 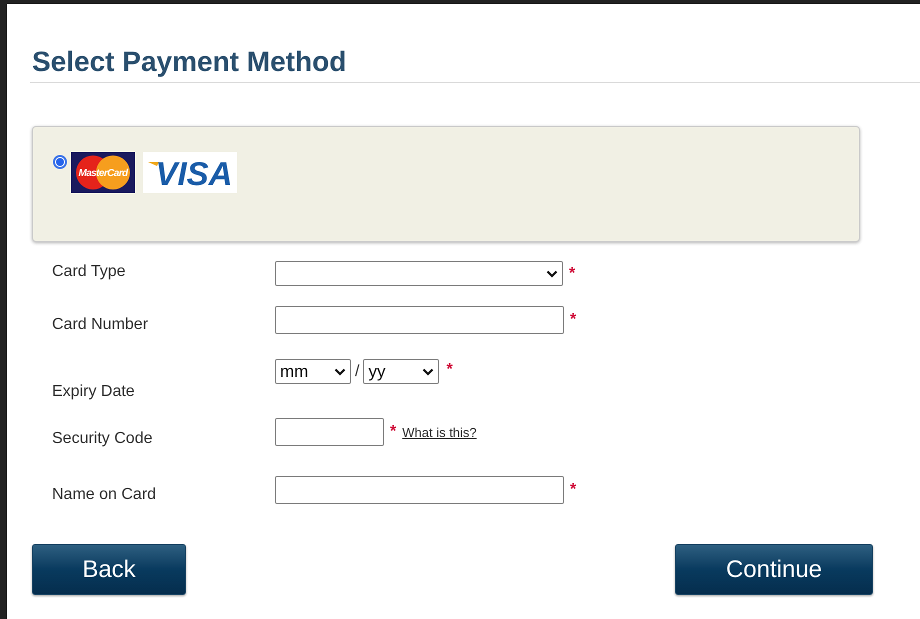 What do you see at coordinates (189, 62) in the screenshot?
I see `page-title: Select Payment Method` at bounding box center [189, 62].